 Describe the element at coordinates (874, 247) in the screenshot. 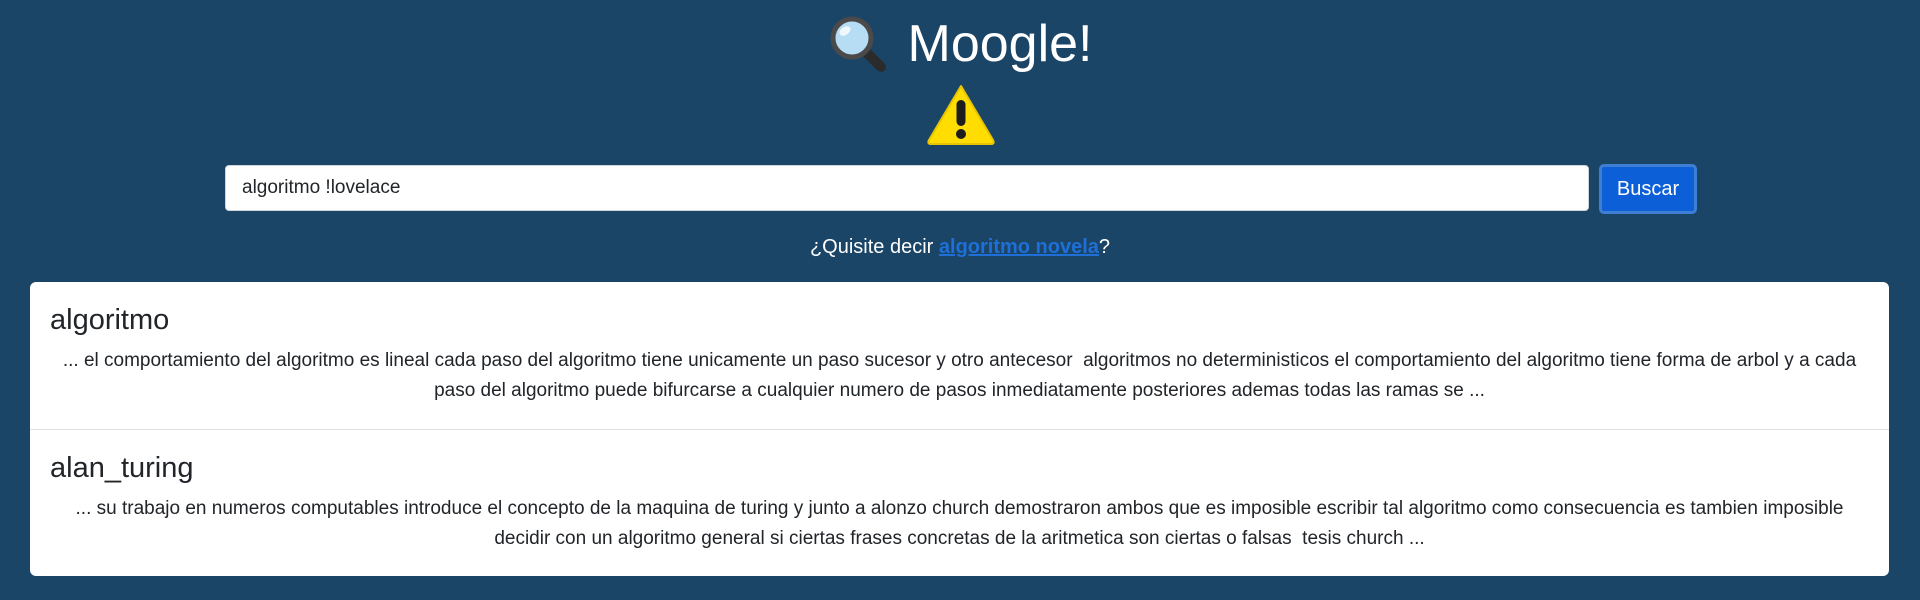

I see `suggestion-prefix: ¿Quisite decir` at that location.